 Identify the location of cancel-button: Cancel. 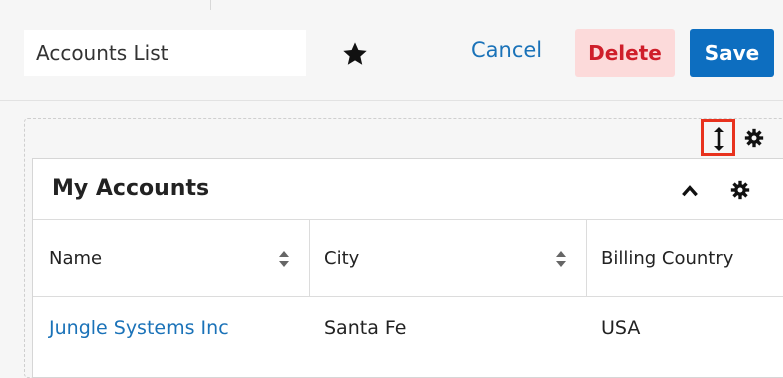
(506, 50).